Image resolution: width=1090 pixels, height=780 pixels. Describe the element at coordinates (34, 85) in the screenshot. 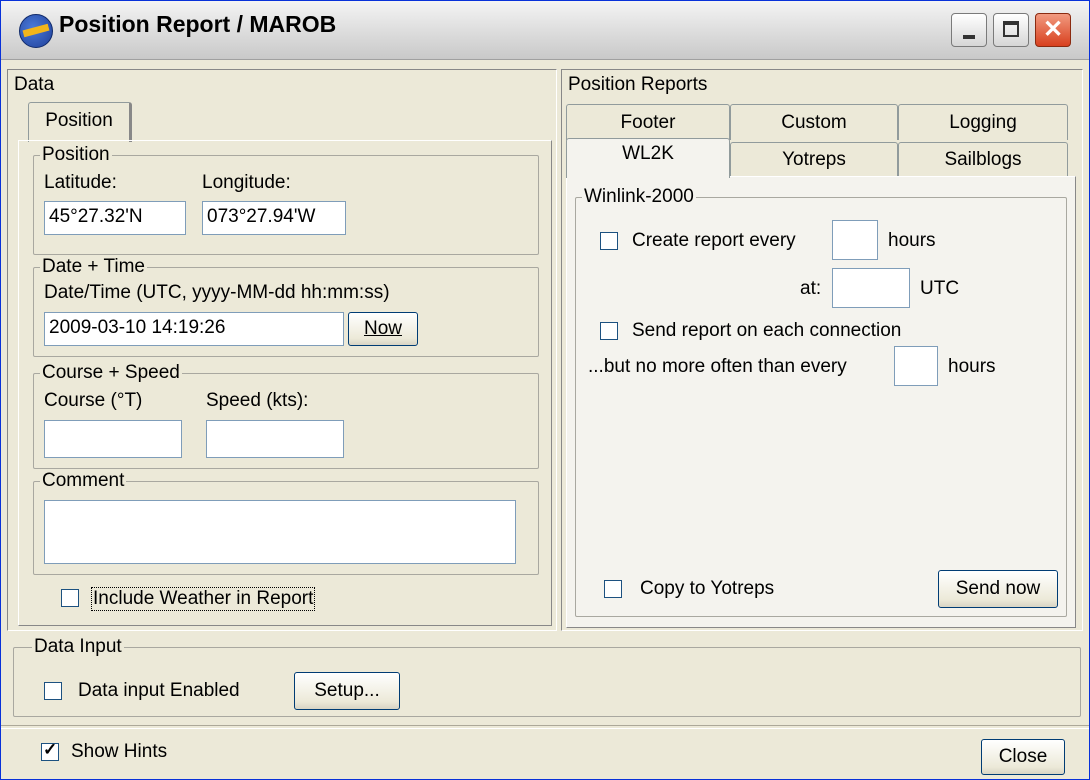

I see `data-panel-title: Data` at that location.